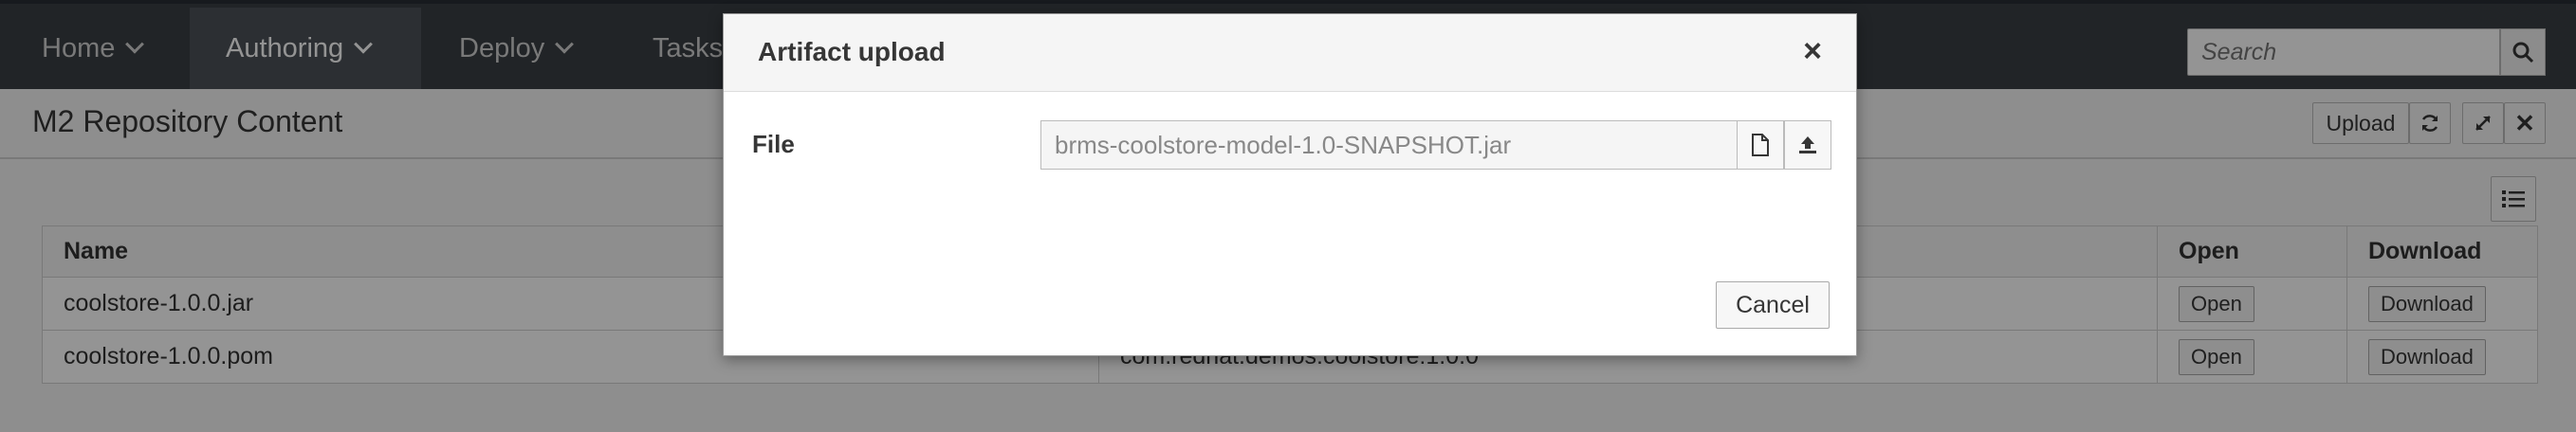 The image size is (2576, 432). I want to click on choose-file-button, so click(1760, 145).